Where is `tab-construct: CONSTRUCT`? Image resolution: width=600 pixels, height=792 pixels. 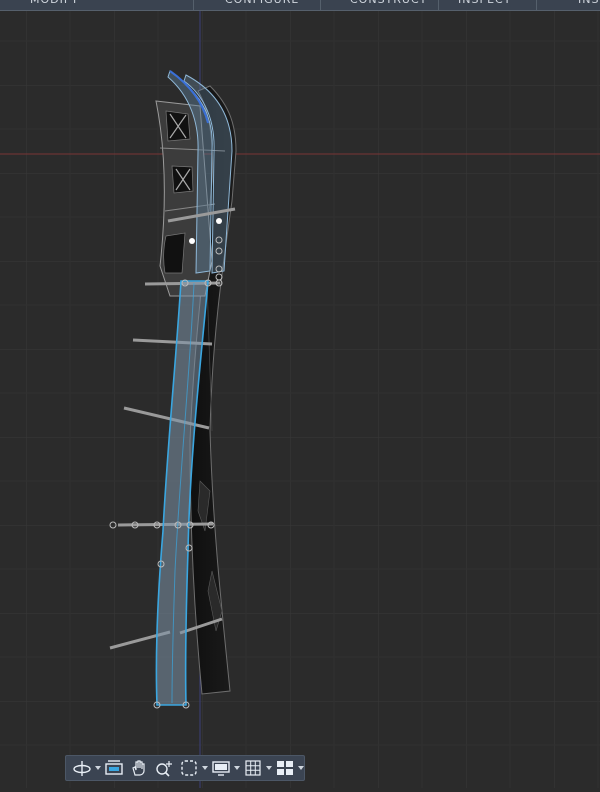
tab-construct: CONSTRUCT is located at coordinates (388, 5).